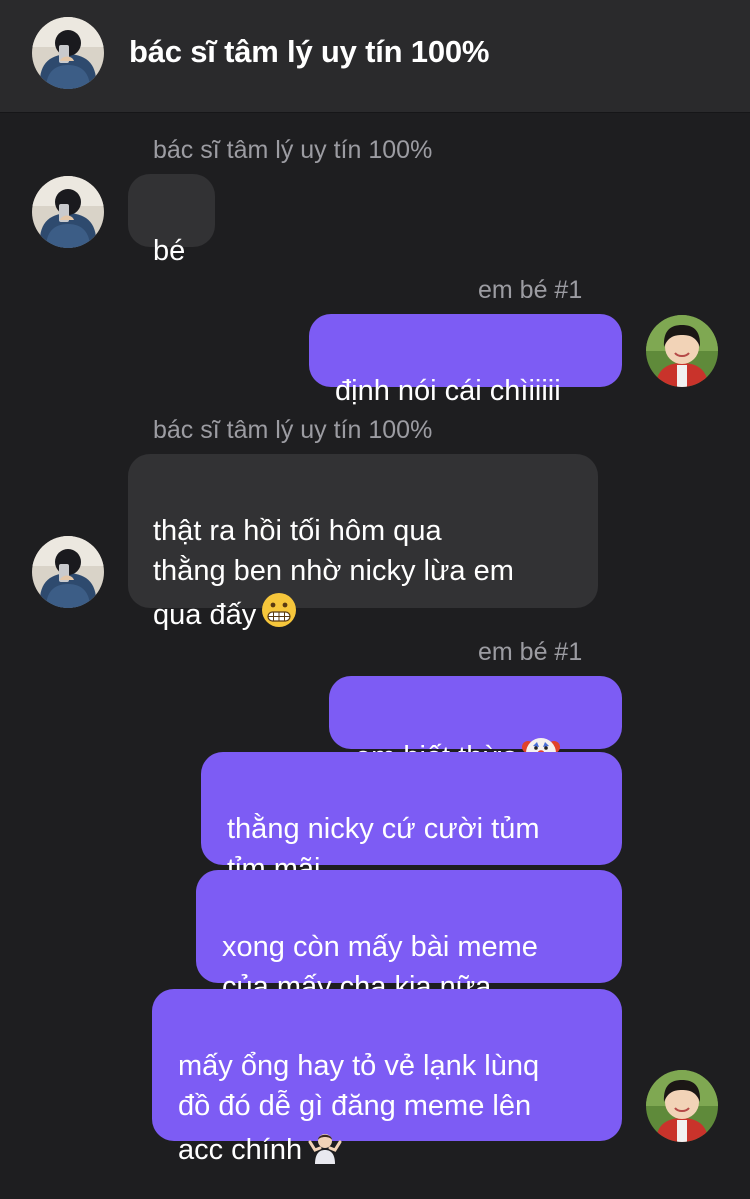  Describe the element at coordinates (465, 360) in the screenshot. I see `outgoing-message-bubble: định nói cái chìiiiii` at that location.